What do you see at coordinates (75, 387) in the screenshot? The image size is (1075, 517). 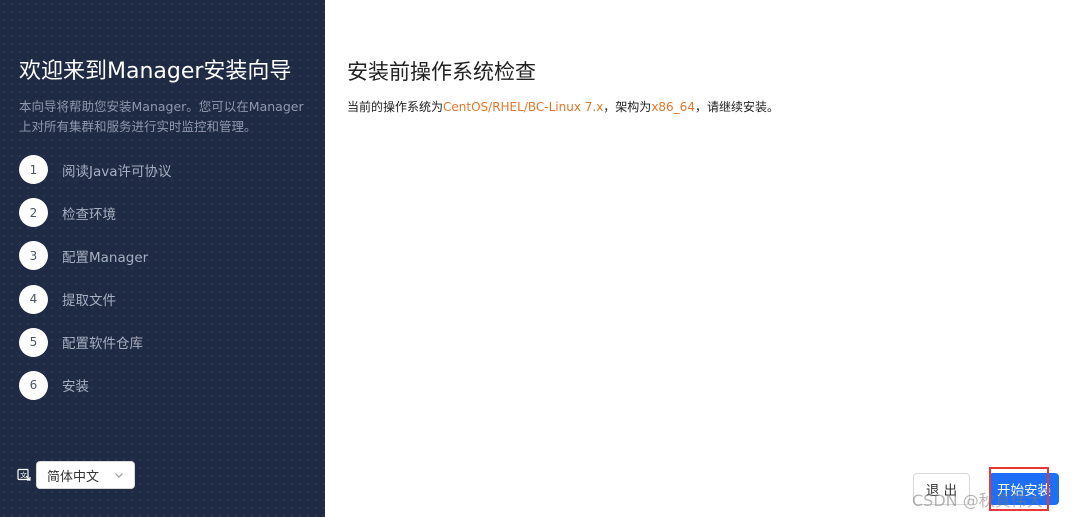 I see `step-label: 安装` at bounding box center [75, 387].